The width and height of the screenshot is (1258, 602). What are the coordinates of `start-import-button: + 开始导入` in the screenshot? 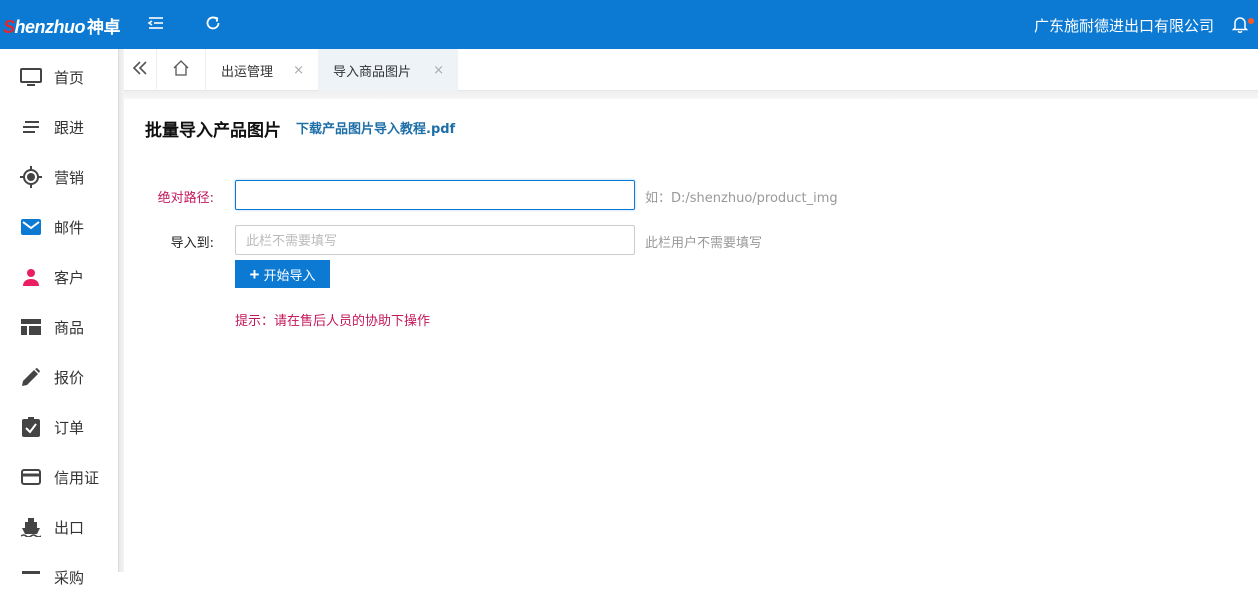 It's located at (282, 274).